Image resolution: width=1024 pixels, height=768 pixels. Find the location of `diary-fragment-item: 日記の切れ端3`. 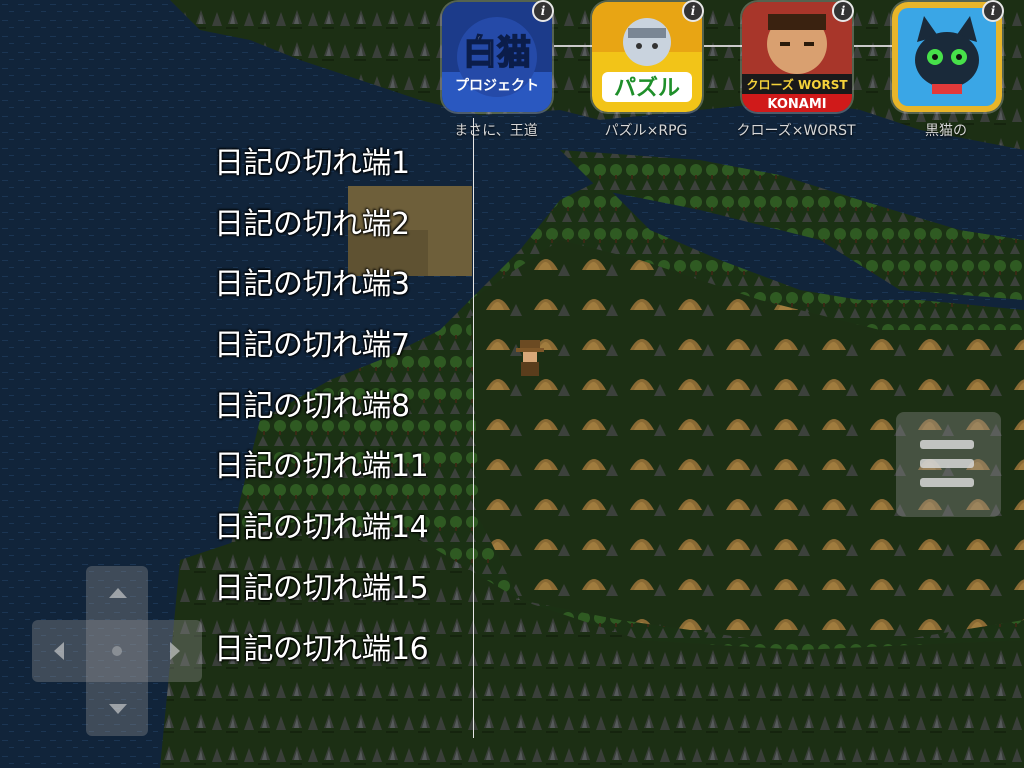

diary-fragment-item: 日記の切れ端3 is located at coordinates (321, 285).